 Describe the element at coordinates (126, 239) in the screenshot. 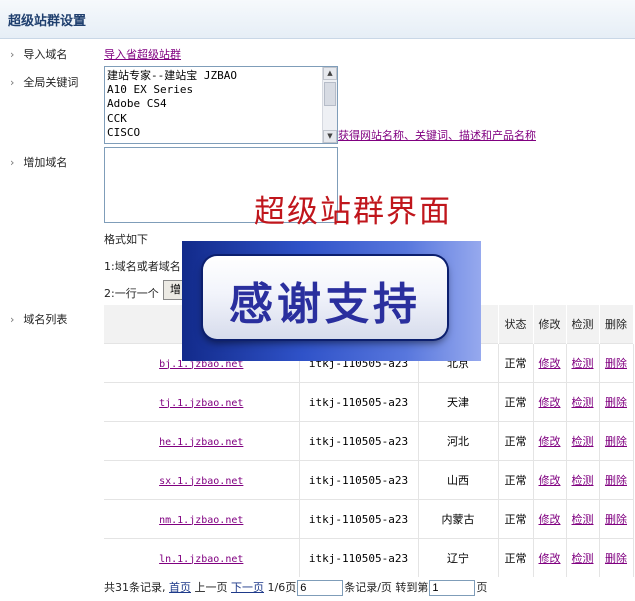

I see `format-title: 格式如下` at that location.